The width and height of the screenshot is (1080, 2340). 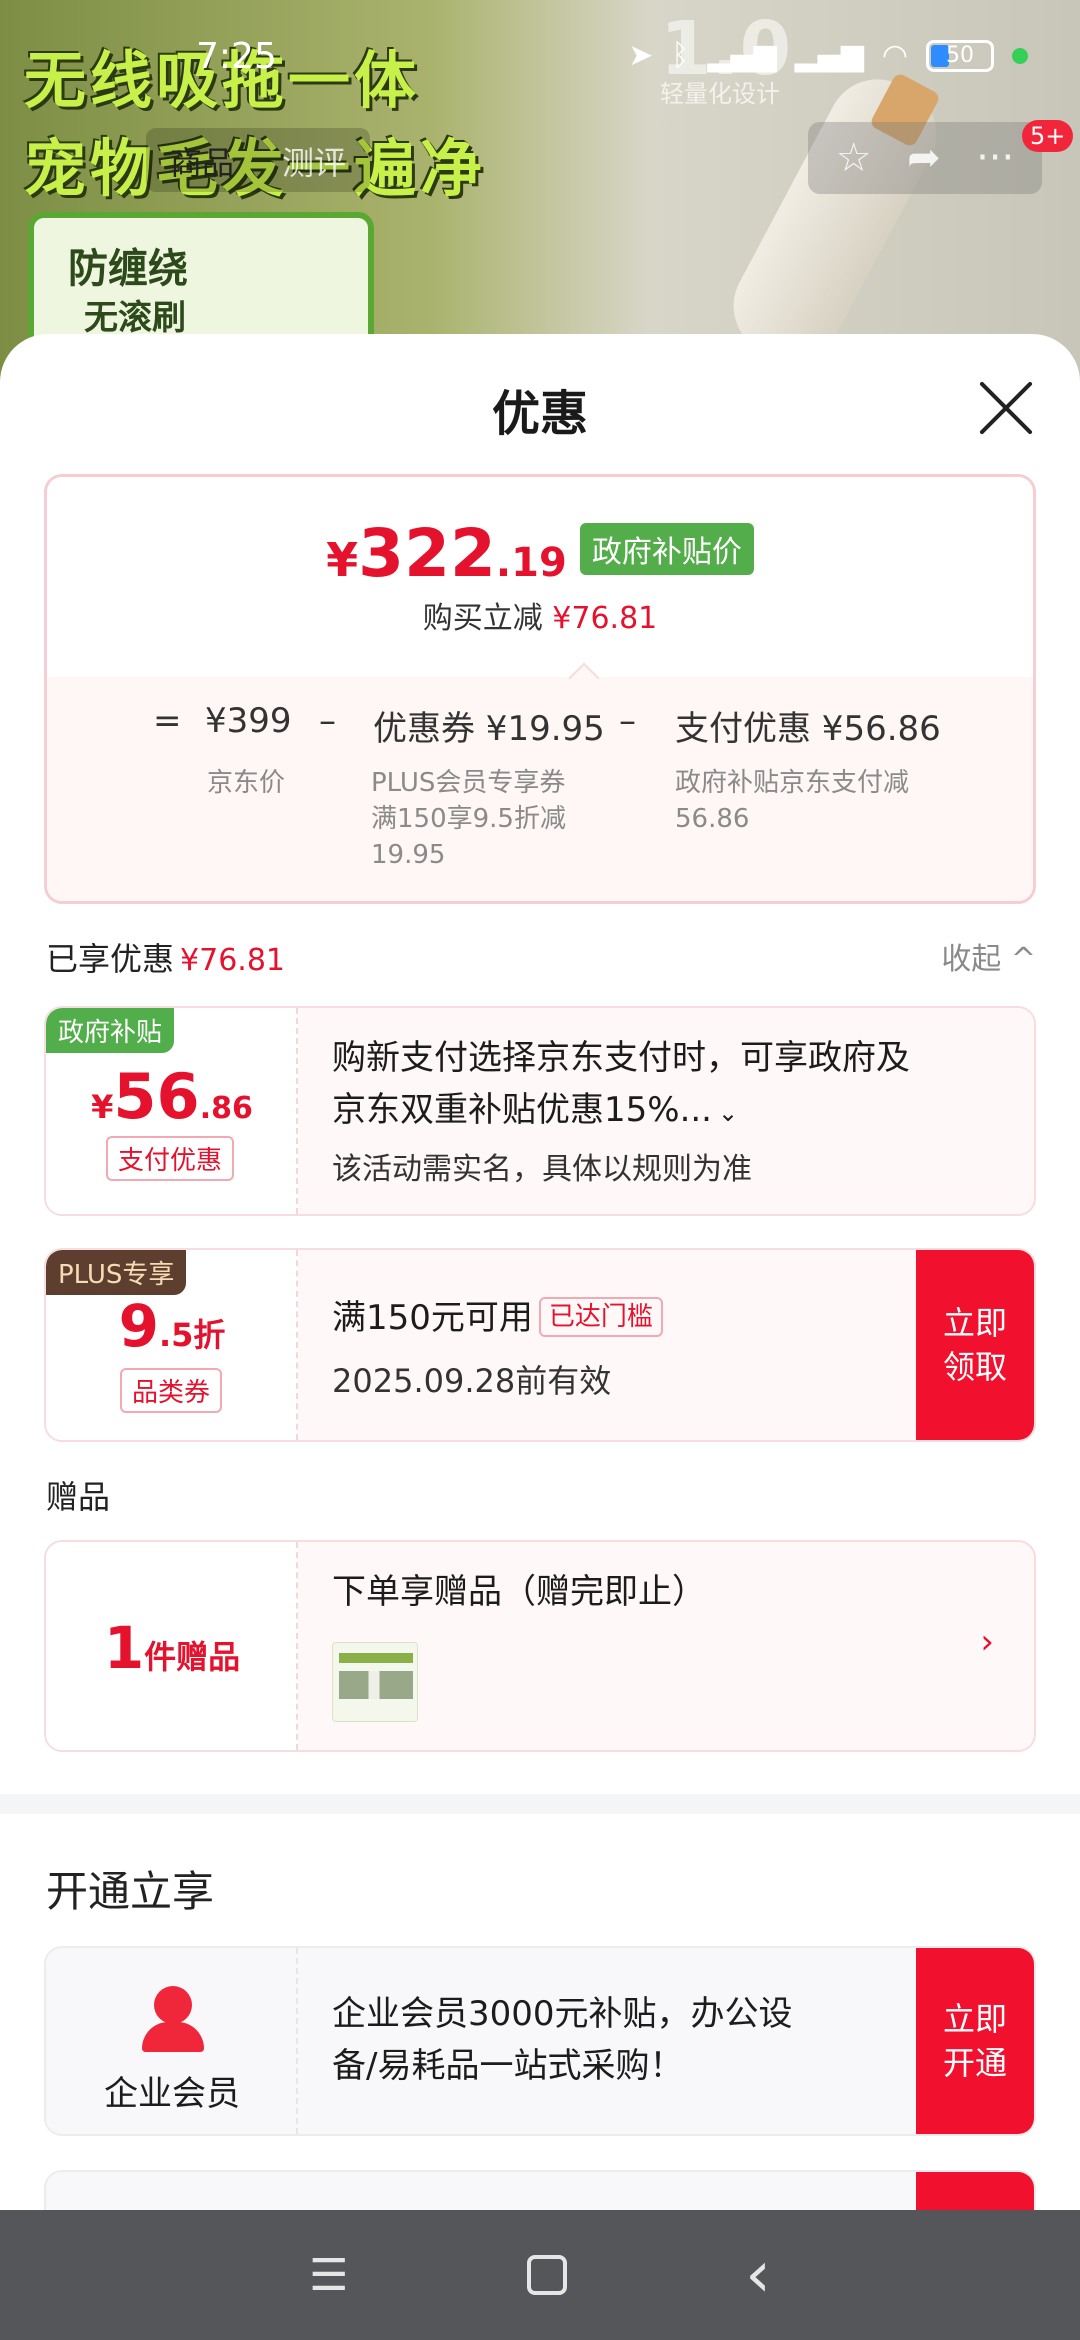 I want to click on gov-card-description: 购新支付选择京东支付时，可享政府及 京东双重补贴优惠15%... ⌄, so click(x=621, y=1084).